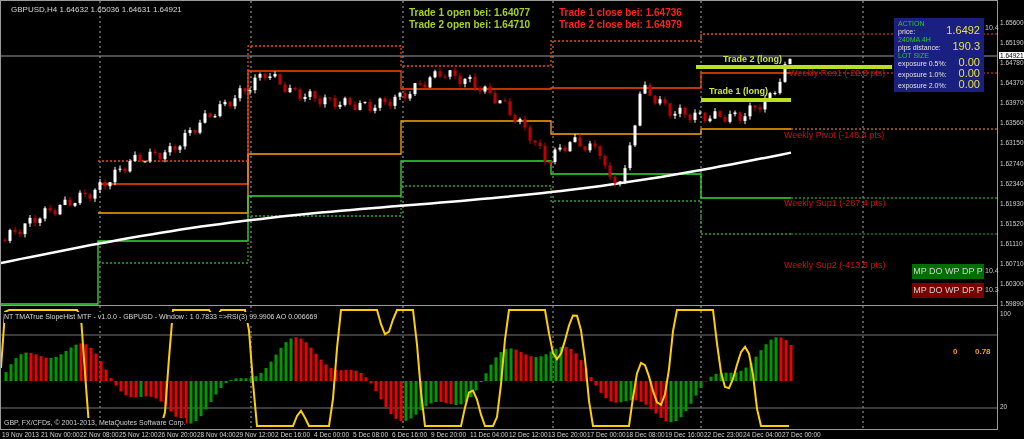 The image size is (1024, 439). I want to click on trade-note: Trade 2 open bei: 1.64710, so click(470, 25).